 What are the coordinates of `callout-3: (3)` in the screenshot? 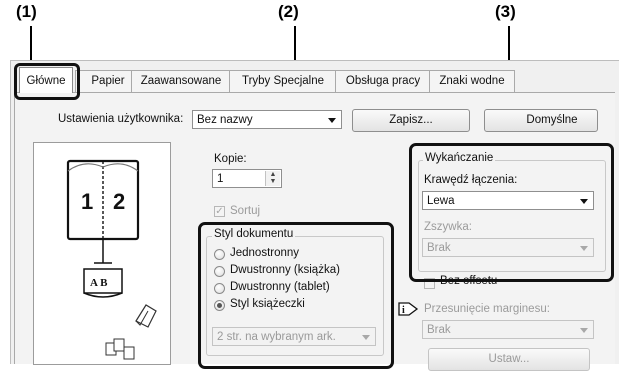 It's located at (505, 11).